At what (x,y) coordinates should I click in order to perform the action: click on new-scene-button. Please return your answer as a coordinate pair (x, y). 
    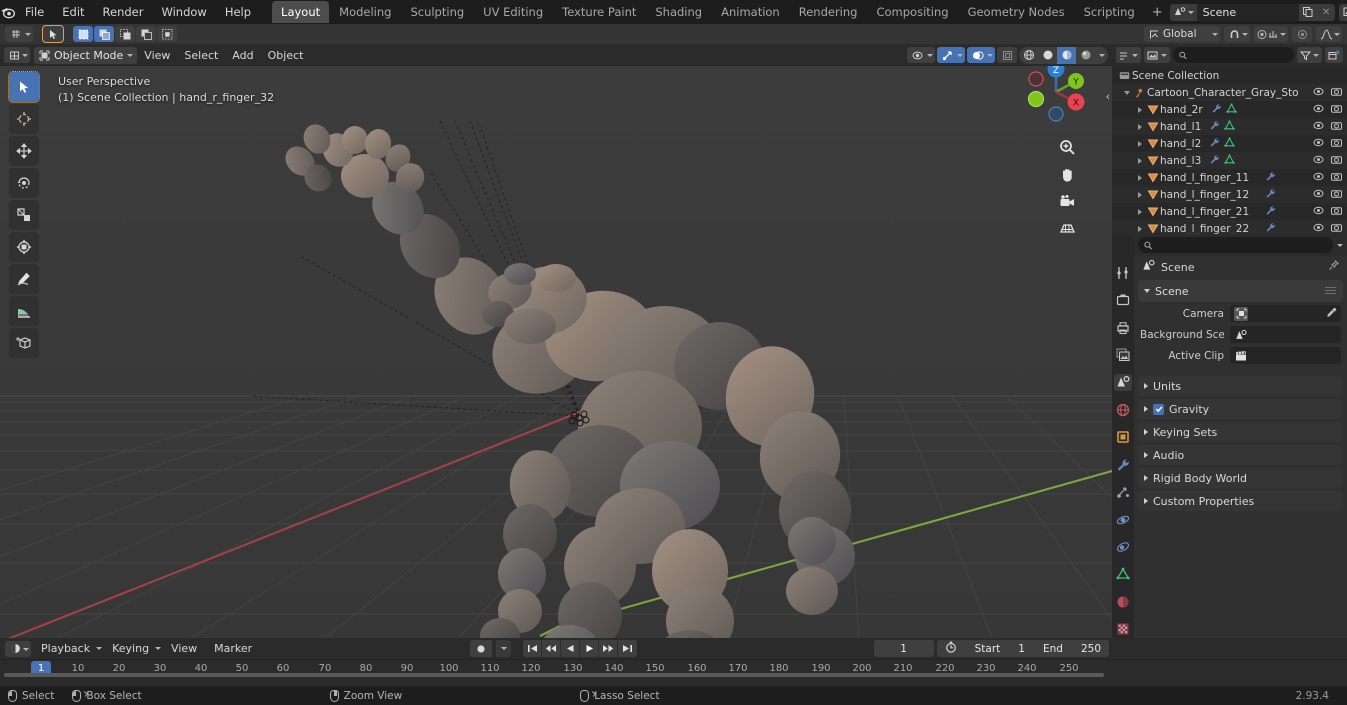
    Looking at the image, I should click on (1308, 12).